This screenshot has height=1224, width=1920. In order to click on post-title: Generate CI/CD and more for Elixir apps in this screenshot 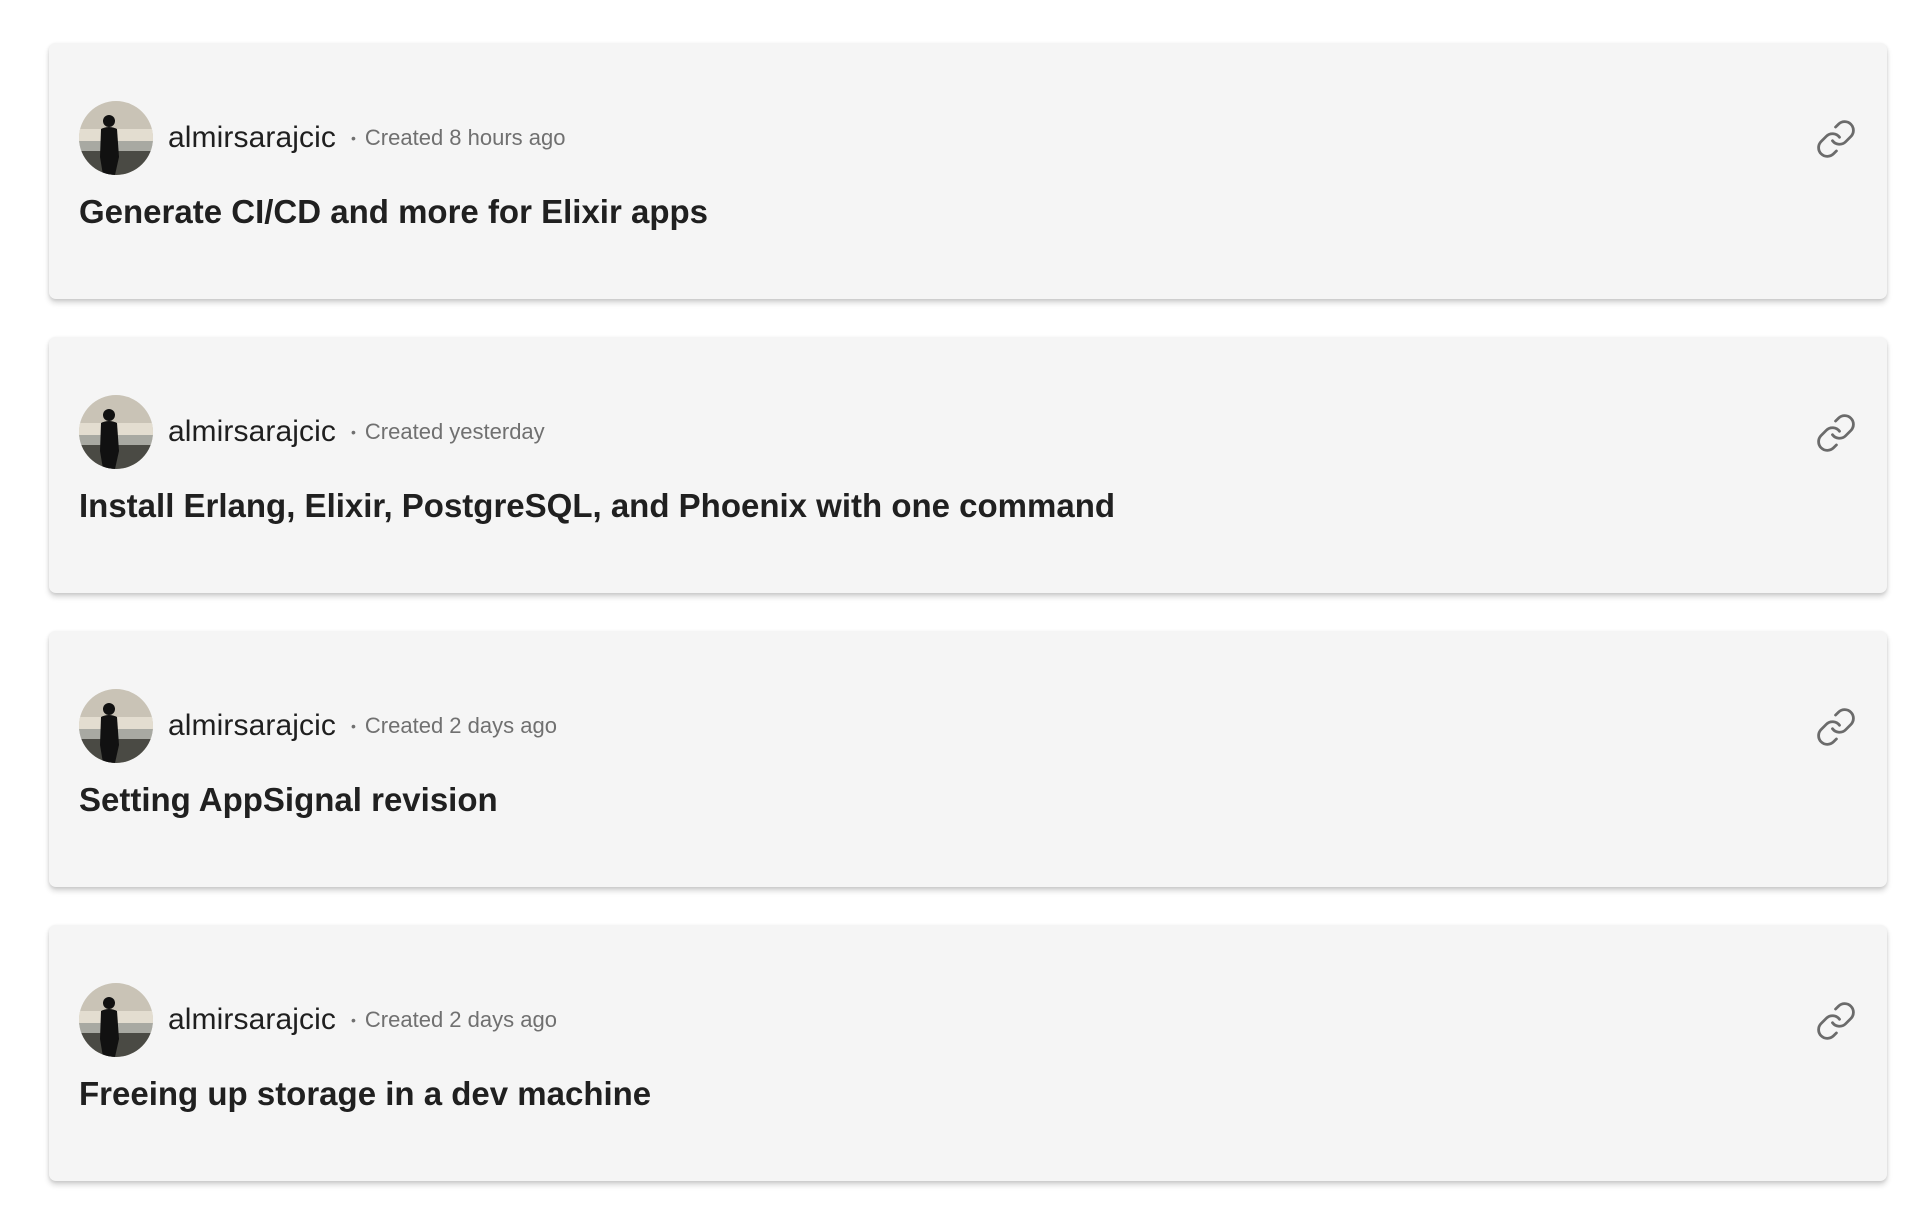, I will do `click(393, 212)`.